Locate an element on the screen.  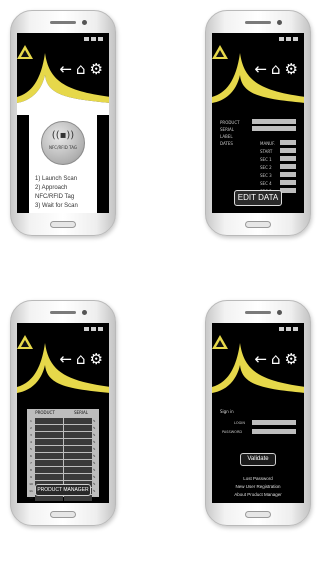
about-product-manager-link: About Product Manager is located at coordinates (258, 495).